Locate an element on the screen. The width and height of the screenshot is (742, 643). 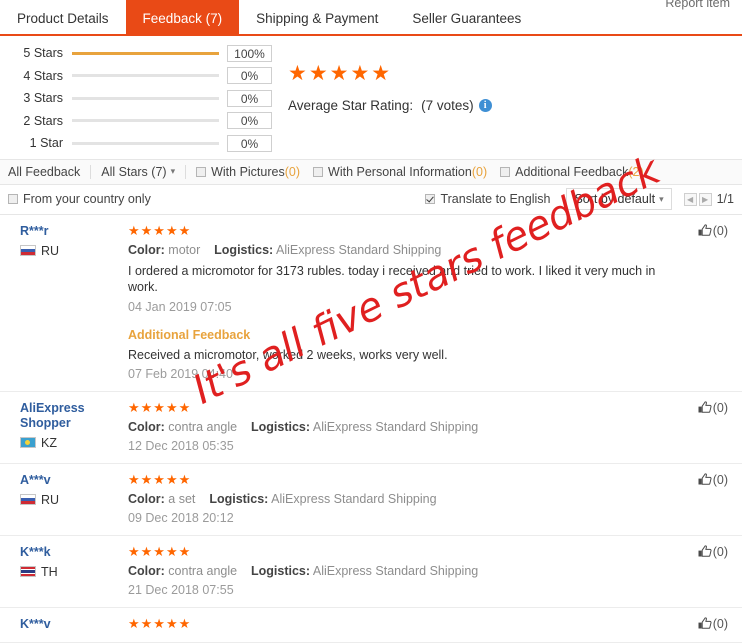
filter-with-pictures: With Pictures (0) is located at coordinates (248, 172).